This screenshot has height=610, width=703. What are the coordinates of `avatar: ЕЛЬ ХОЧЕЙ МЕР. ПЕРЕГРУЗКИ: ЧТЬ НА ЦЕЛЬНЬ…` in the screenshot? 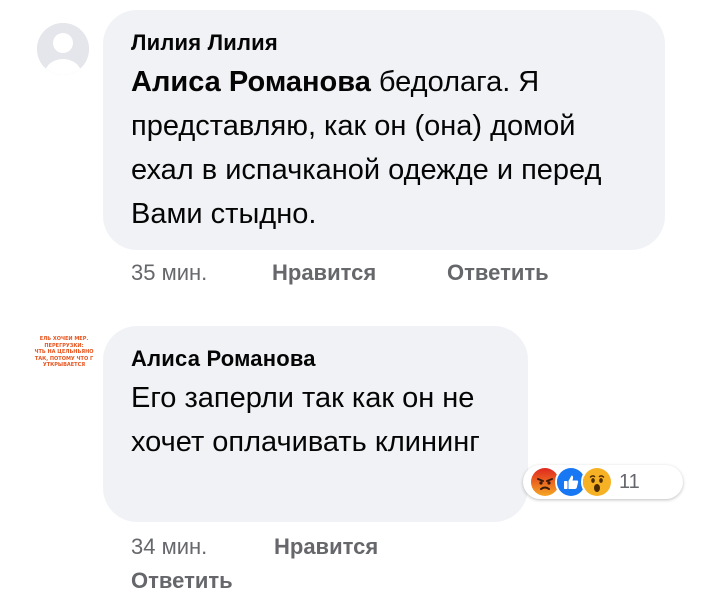 It's located at (64, 364).